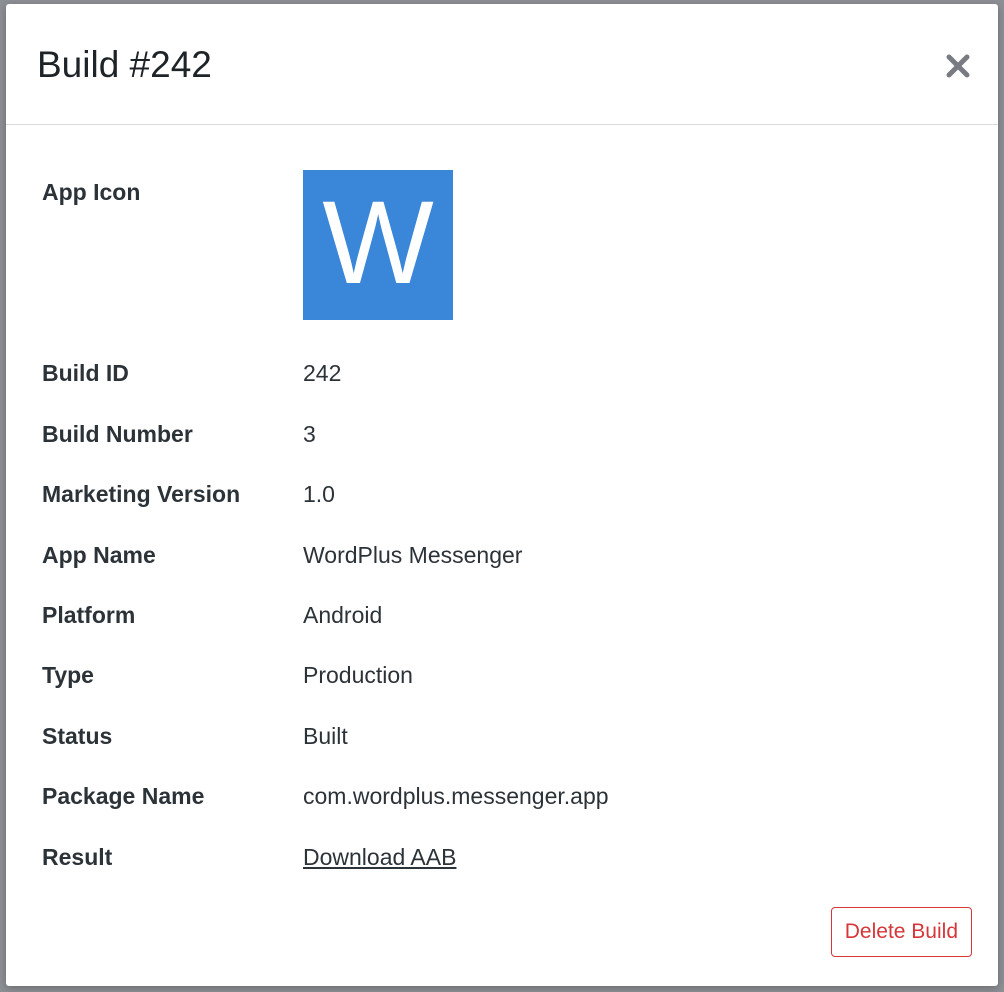 Image resolution: width=1004 pixels, height=992 pixels. What do you see at coordinates (379, 857) in the screenshot?
I see `download-aab-link: Download AAB` at bounding box center [379, 857].